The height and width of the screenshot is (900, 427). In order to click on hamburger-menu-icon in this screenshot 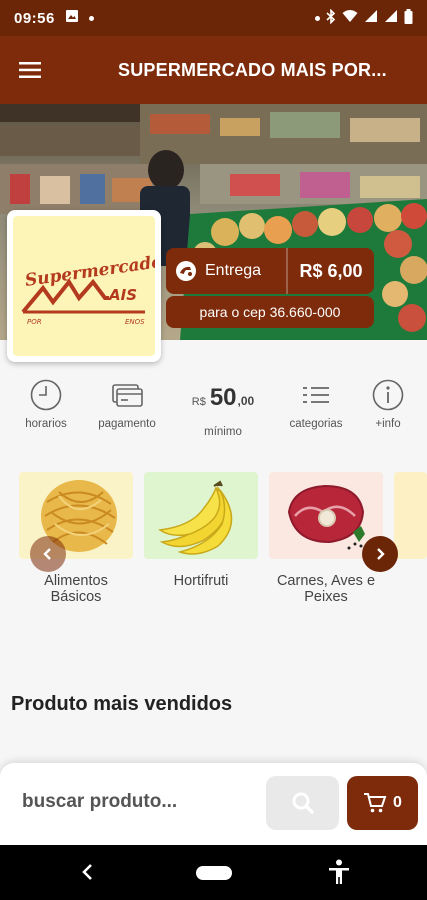, I will do `click(30, 70)`.